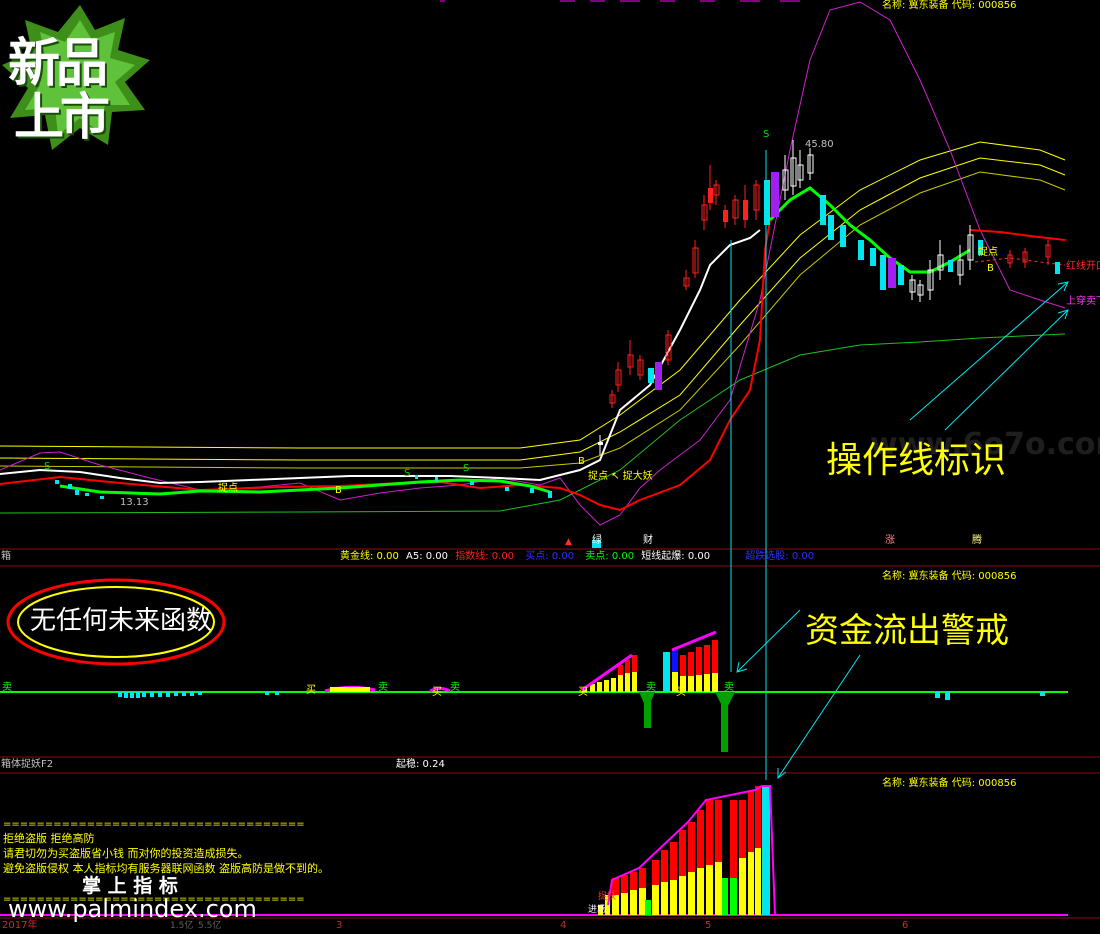  I want to click on operation-line-annotation: 操作线标识, so click(916, 460).